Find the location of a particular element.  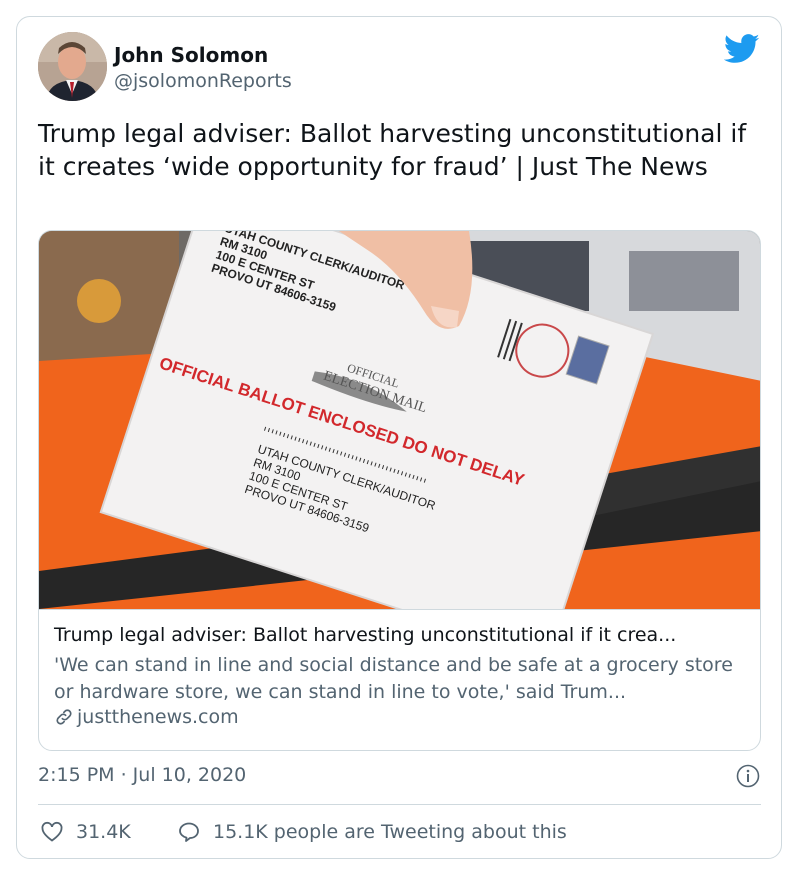

link-domain-text: justthenews.com is located at coordinates (158, 717).